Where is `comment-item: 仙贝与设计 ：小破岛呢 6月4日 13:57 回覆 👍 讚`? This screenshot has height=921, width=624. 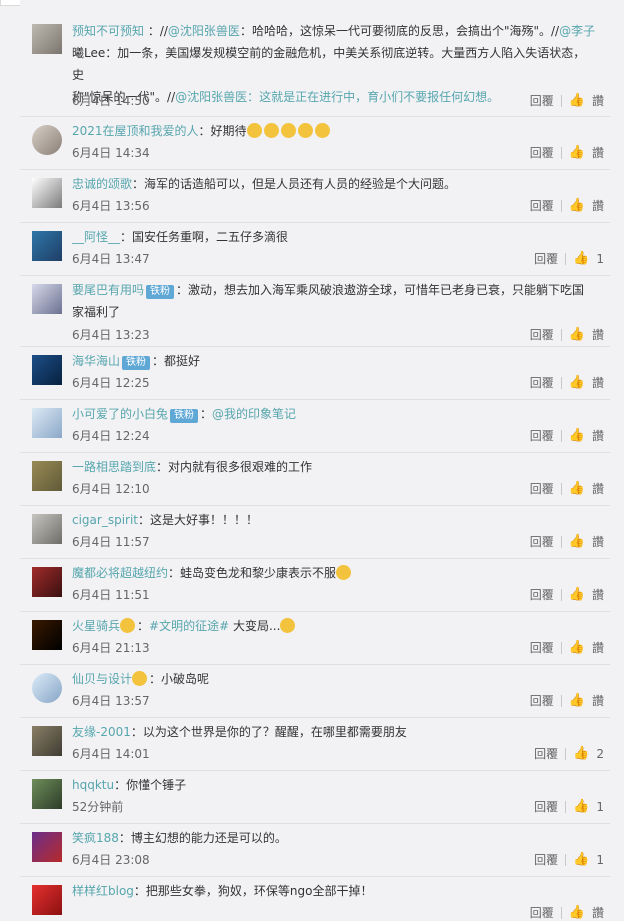 comment-item: 仙贝与设计 ：小破岛呢 6月4日 13:57 回覆 👍 讚 is located at coordinates (315, 691).